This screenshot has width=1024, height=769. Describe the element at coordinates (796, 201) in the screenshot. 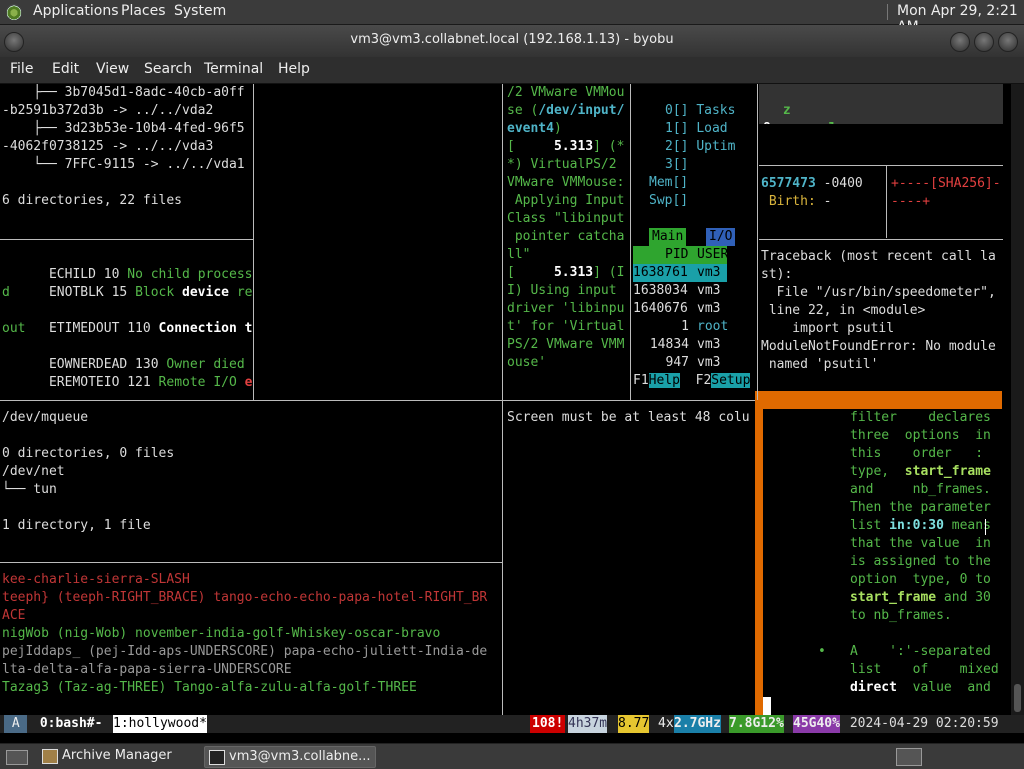

I see `git-birth-line: Birth: -` at that location.